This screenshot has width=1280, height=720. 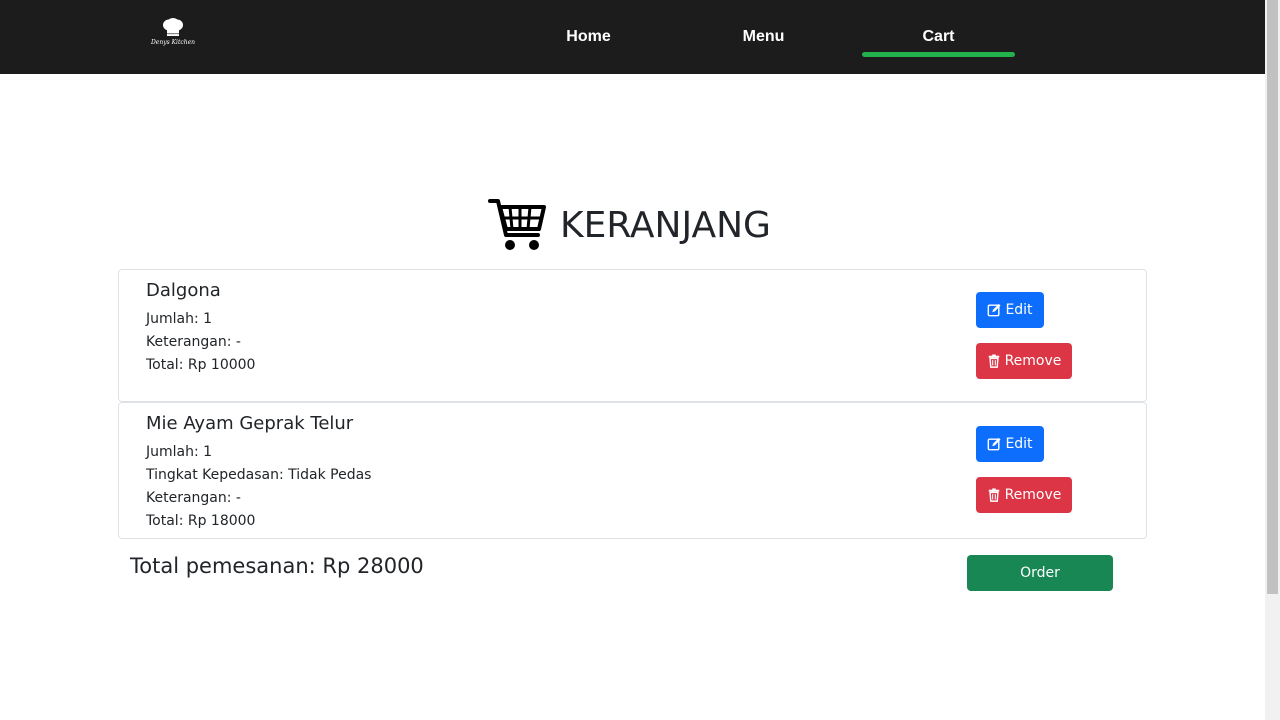 What do you see at coordinates (938, 37) in the screenshot?
I see `nav-cart: Cart` at bounding box center [938, 37].